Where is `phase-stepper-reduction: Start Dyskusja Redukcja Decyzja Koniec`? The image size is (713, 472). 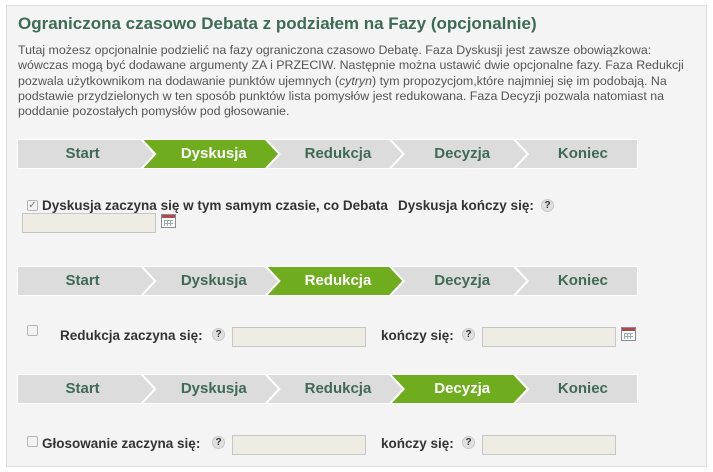 phase-stepper-reduction: Start Dyskusja Redukcja Decyzja Koniec is located at coordinates (327, 281).